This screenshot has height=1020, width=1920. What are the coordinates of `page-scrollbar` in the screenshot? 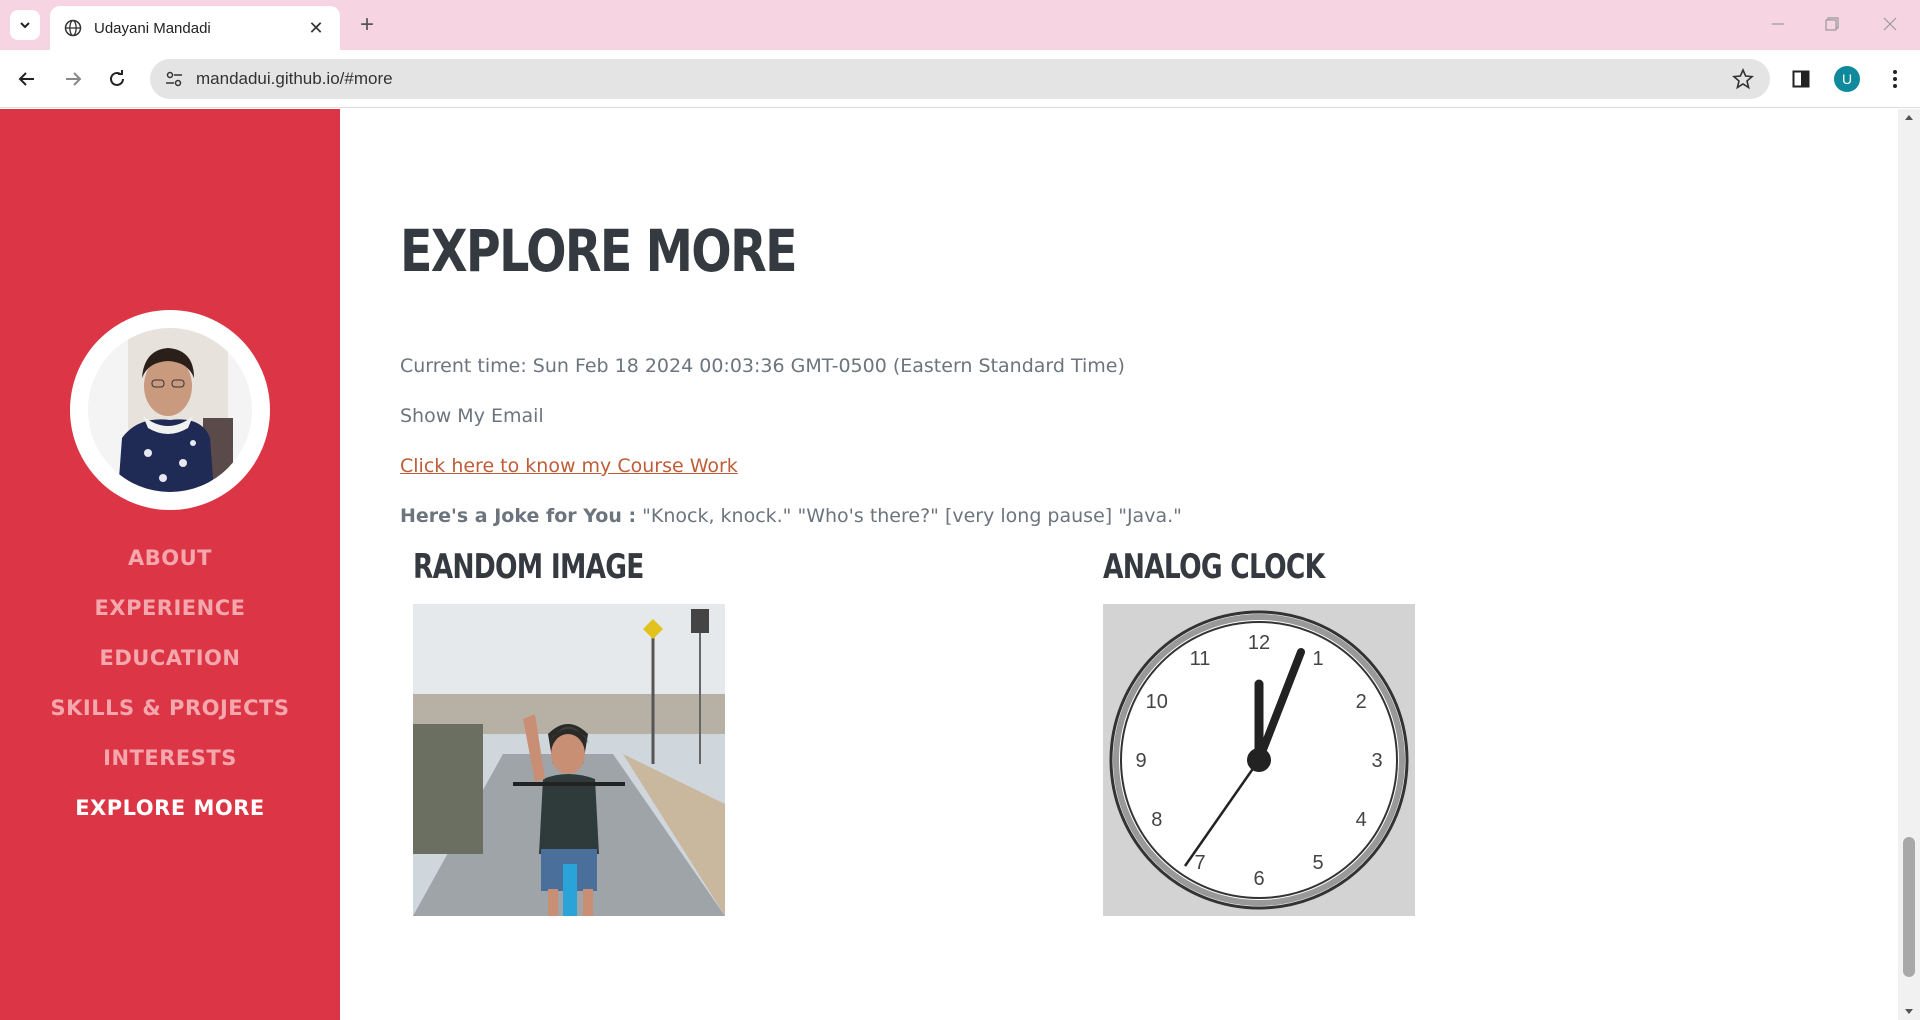 It's located at (1909, 564).